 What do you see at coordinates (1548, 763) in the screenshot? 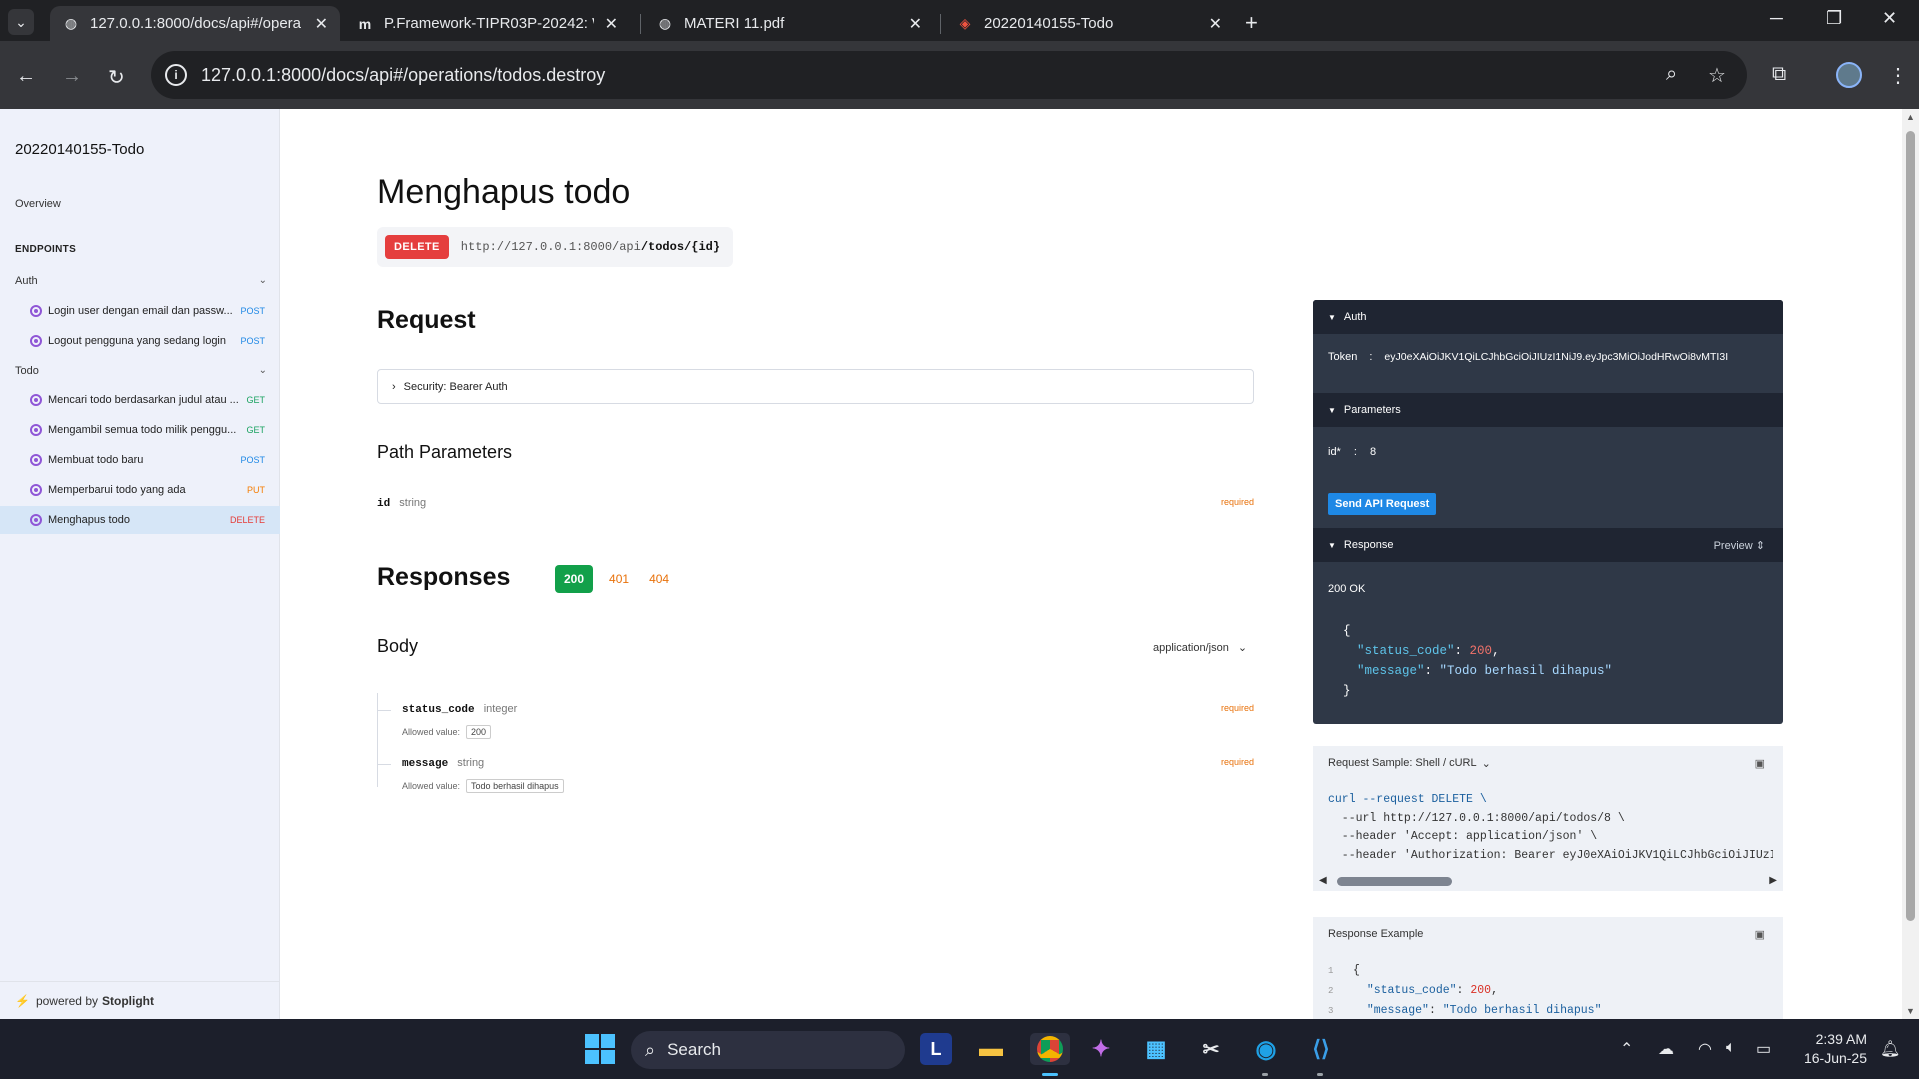
I see `request-sample-header: Request Sample: Shell / cURL ⌄ ▣` at bounding box center [1548, 763].